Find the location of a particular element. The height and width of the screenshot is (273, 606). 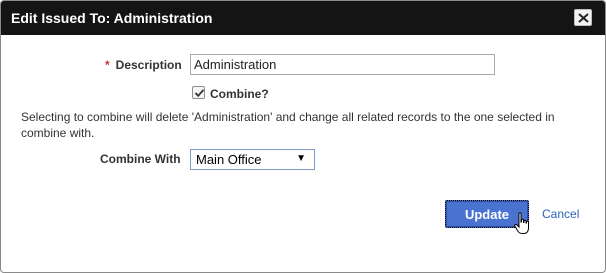

required-marker: * is located at coordinates (107, 65).